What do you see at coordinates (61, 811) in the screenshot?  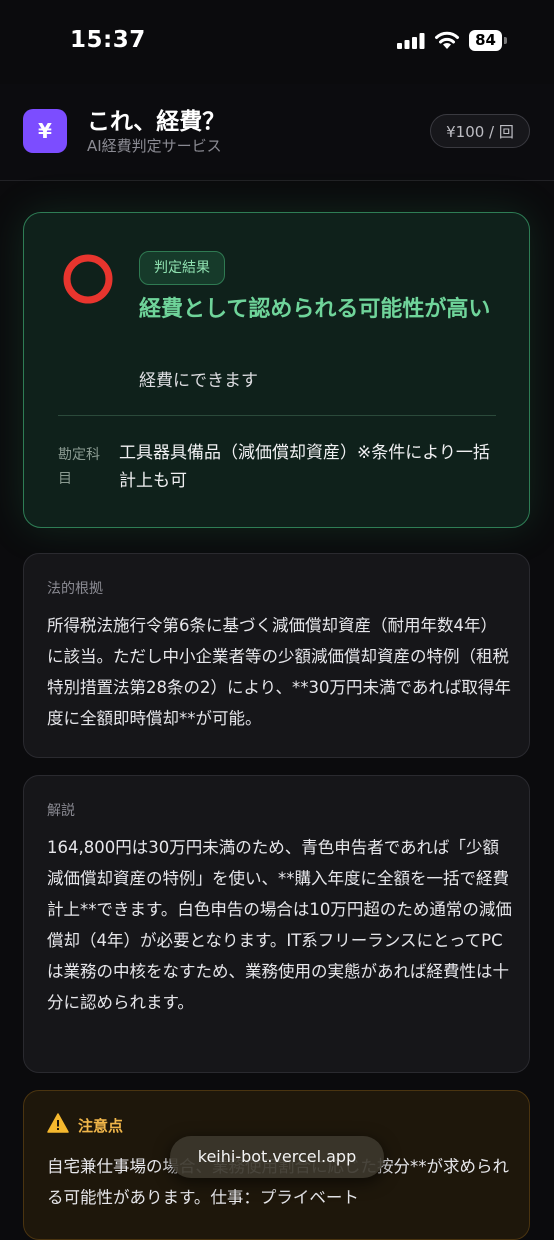 I see `explanation-label: 解説` at bounding box center [61, 811].